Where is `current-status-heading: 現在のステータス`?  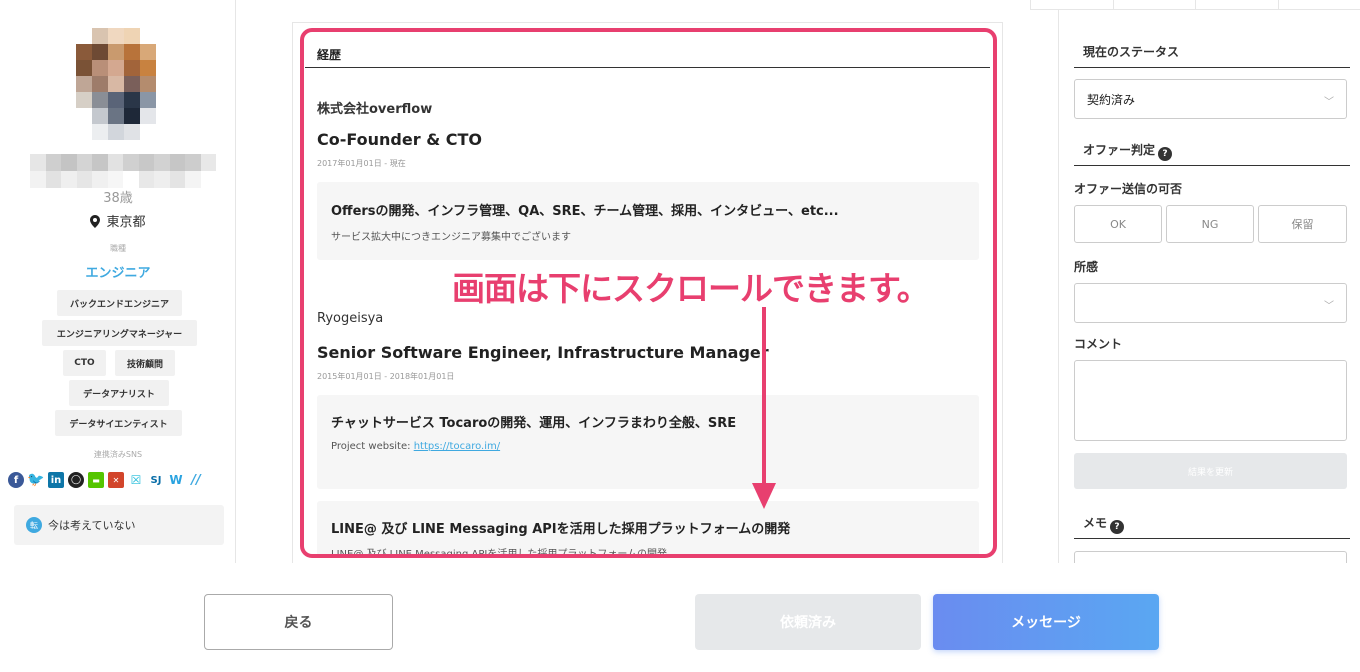 current-status-heading: 現在のステータス is located at coordinates (1131, 52).